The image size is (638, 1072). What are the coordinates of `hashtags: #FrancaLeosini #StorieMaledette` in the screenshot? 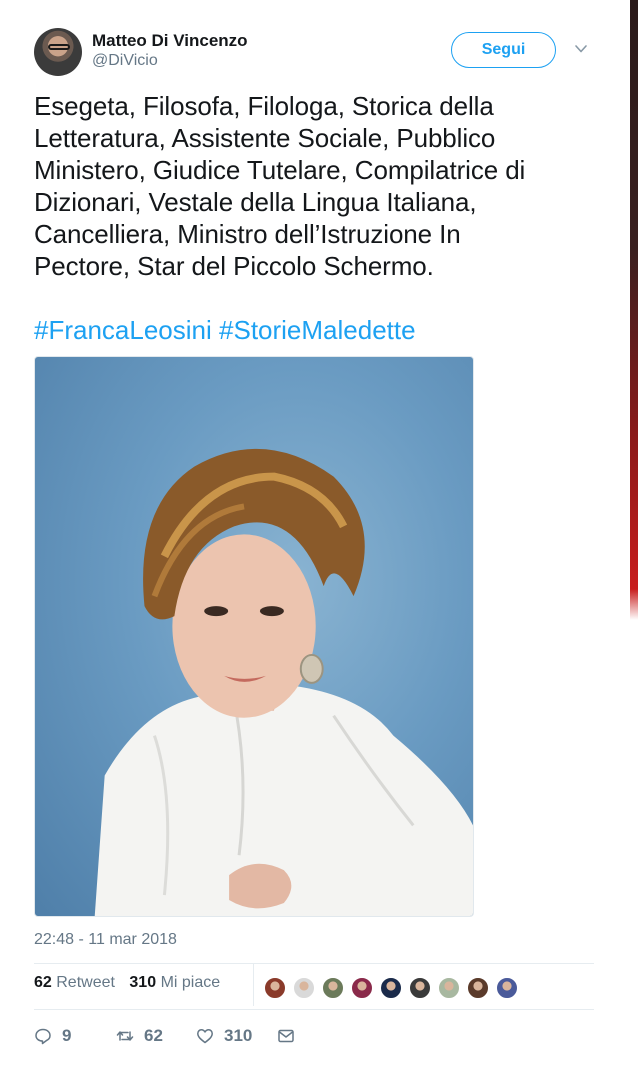 It's located at (225, 330).